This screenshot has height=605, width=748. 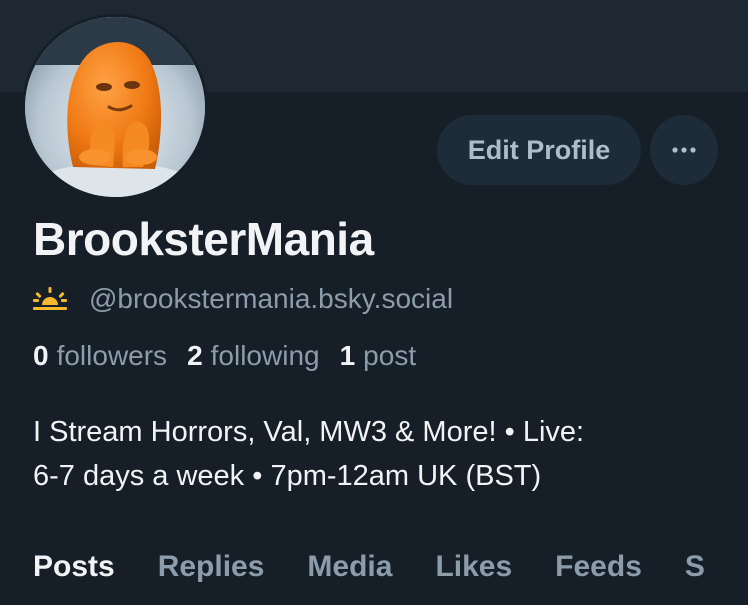 What do you see at coordinates (347, 355) in the screenshot?
I see `posts-count: 1` at bounding box center [347, 355].